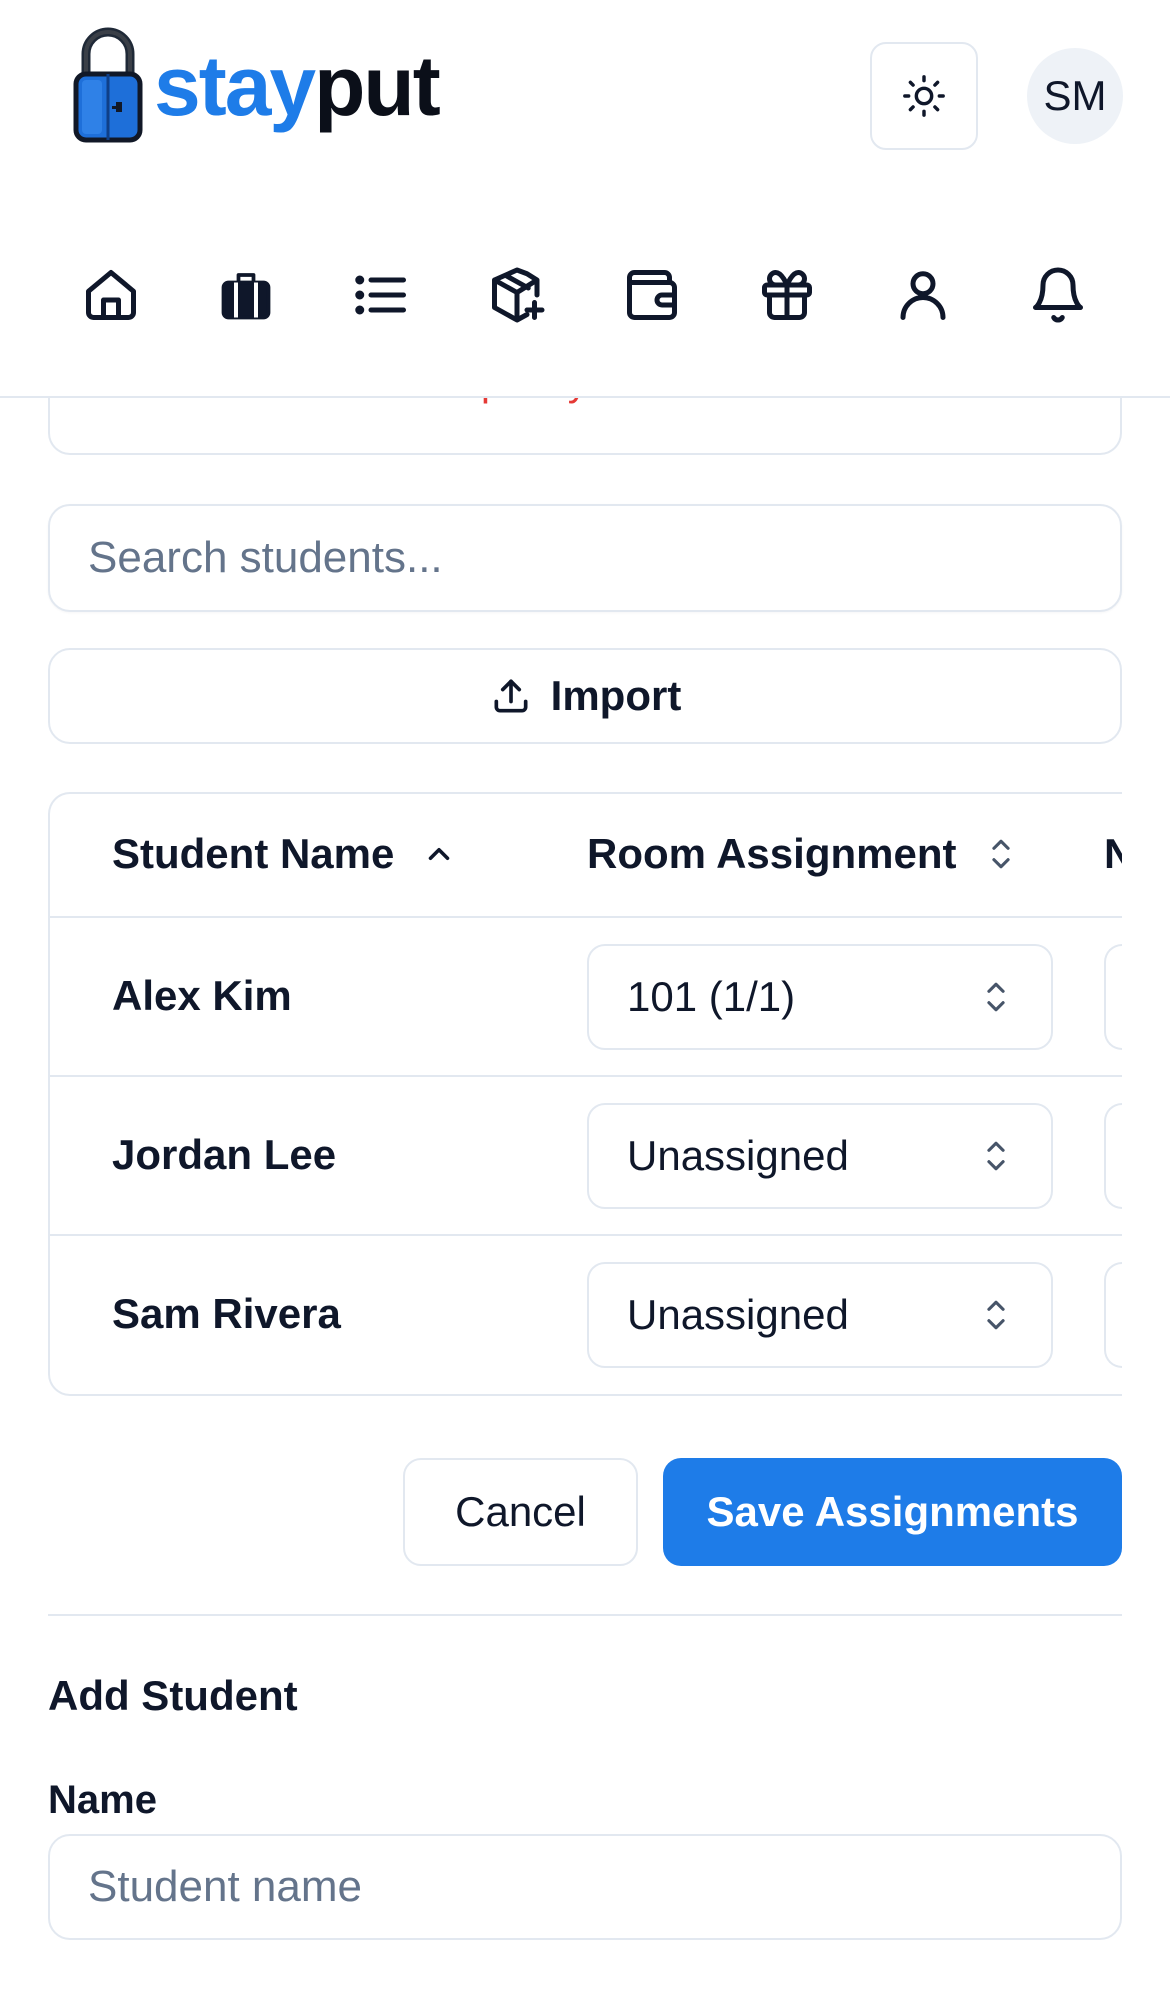 The image size is (1170, 1992). What do you see at coordinates (226, 1313) in the screenshot?
I see `student-name: Sam Rivera` at bounding box center [226, 1313].